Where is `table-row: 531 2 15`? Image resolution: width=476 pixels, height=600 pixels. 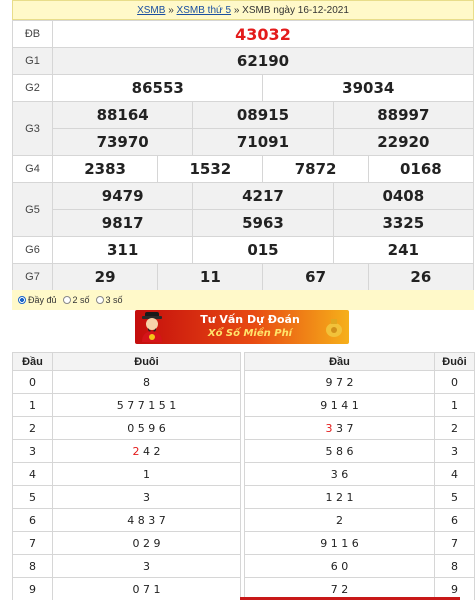
table-row: 531 2 15 is located at coordinates (243, 497).